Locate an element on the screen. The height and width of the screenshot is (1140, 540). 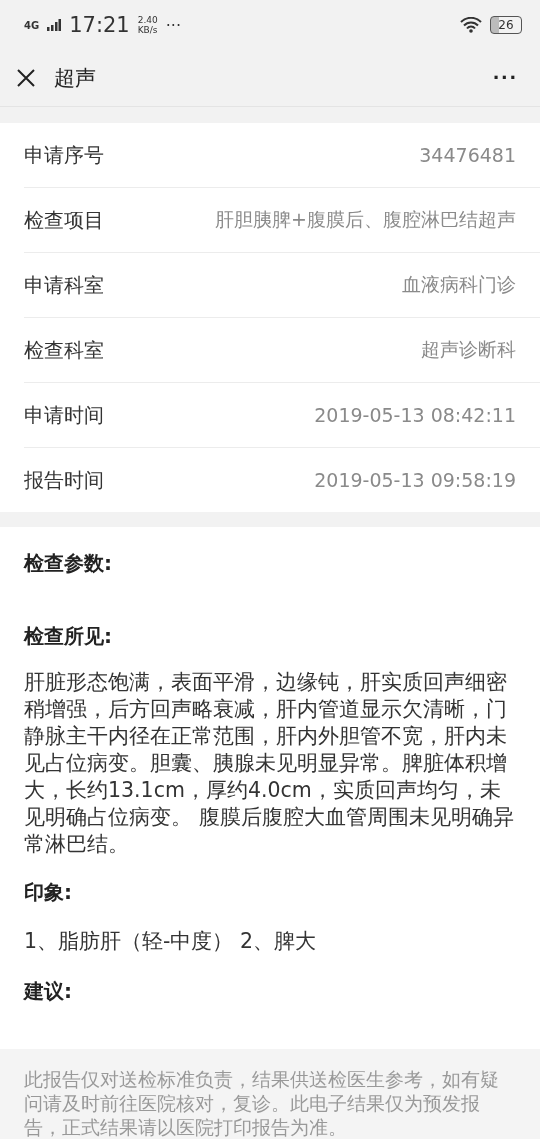
wifi-icon is located at coordinates (471, 25).